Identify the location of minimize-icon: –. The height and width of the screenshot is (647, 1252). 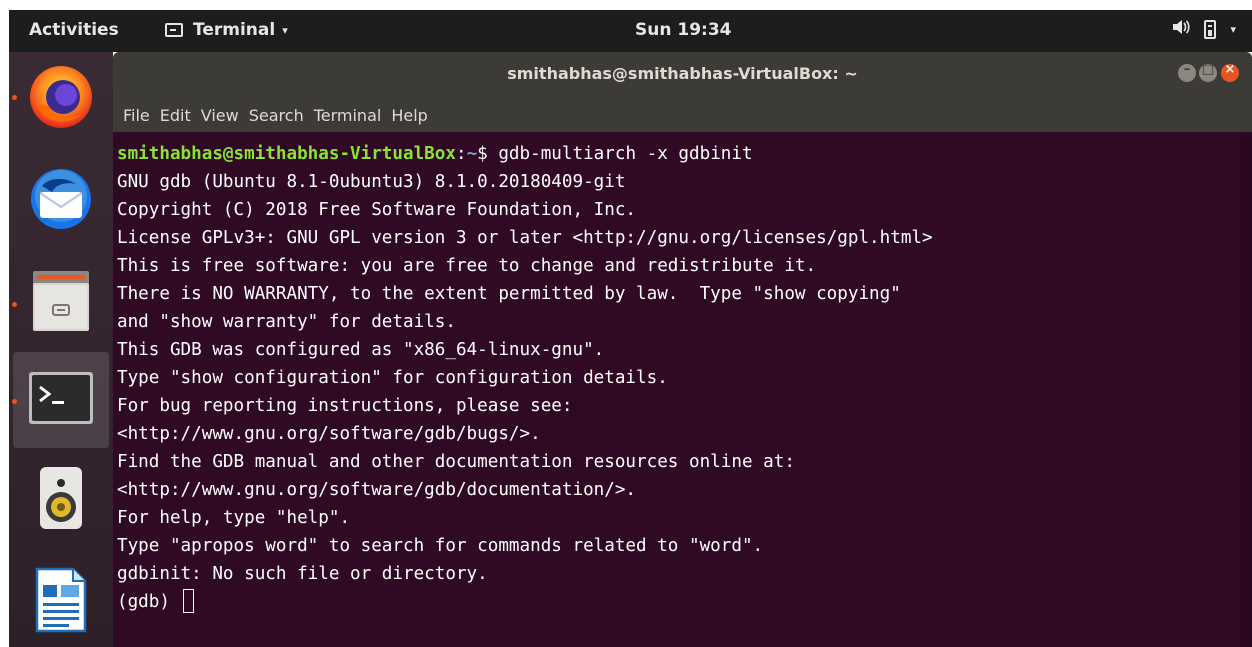
(1187, 69).